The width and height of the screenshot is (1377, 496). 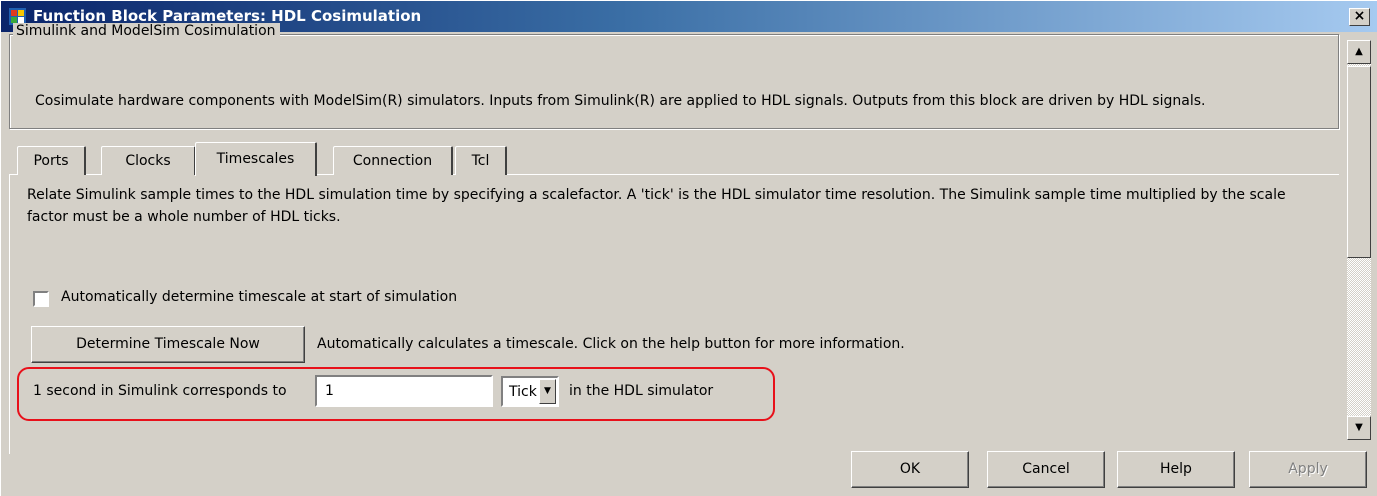 I want to click on vertical-scrollbar: ▲ ▼, so click(x=1359, y=240).